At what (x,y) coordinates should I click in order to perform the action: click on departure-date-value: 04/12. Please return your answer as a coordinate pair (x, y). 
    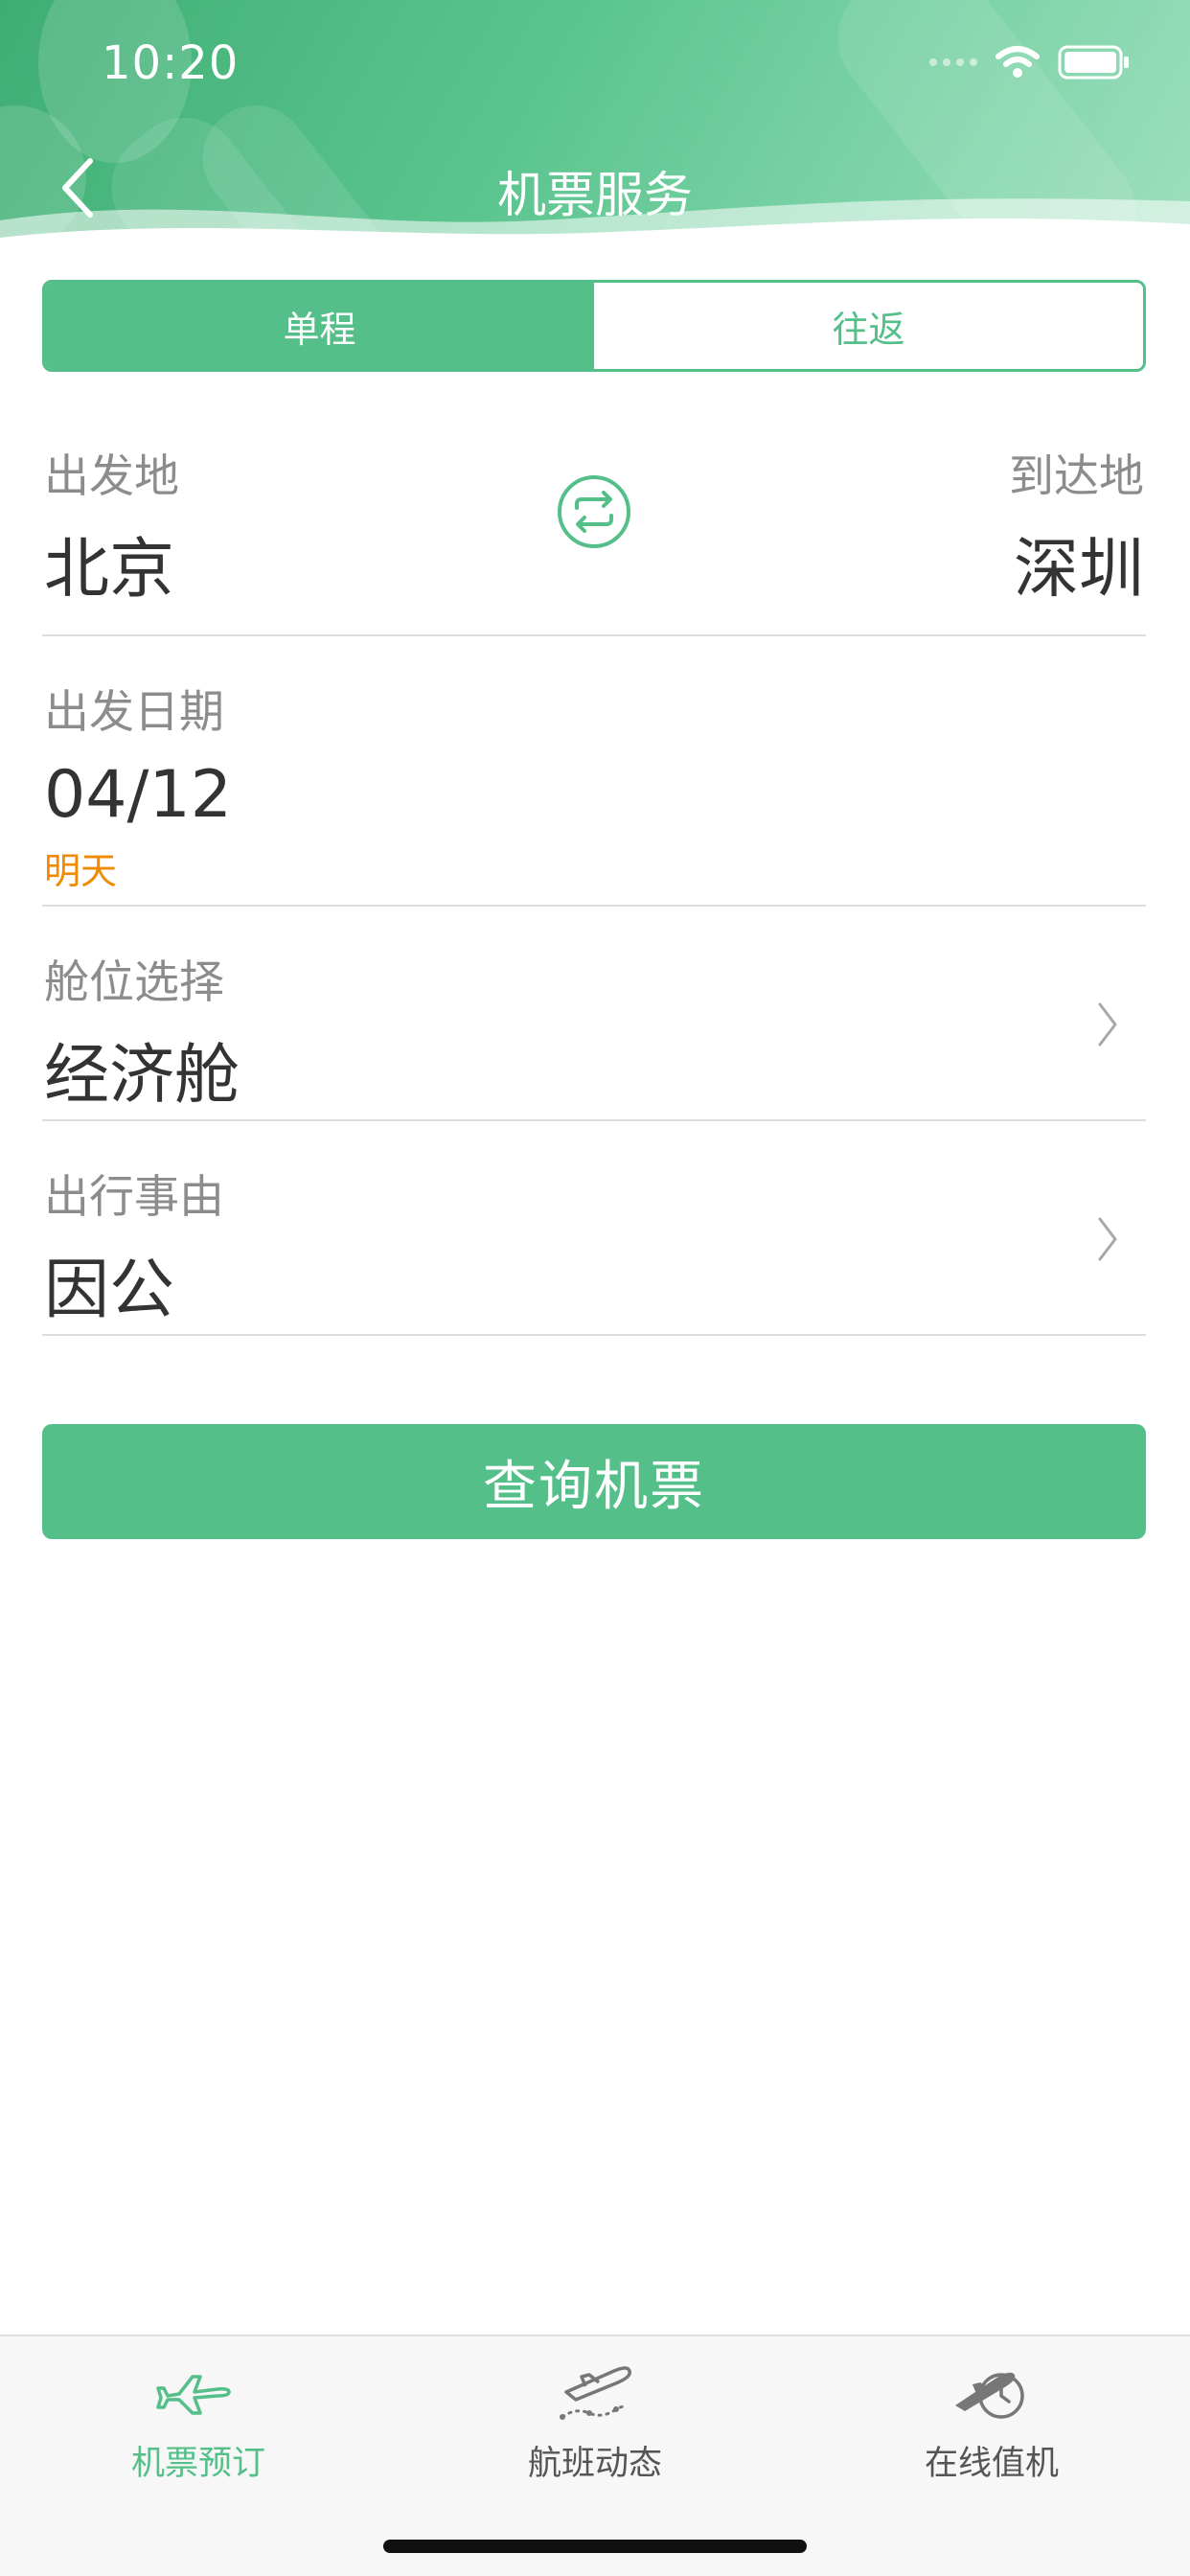
    Looking at the image, I should click on (138, 795).